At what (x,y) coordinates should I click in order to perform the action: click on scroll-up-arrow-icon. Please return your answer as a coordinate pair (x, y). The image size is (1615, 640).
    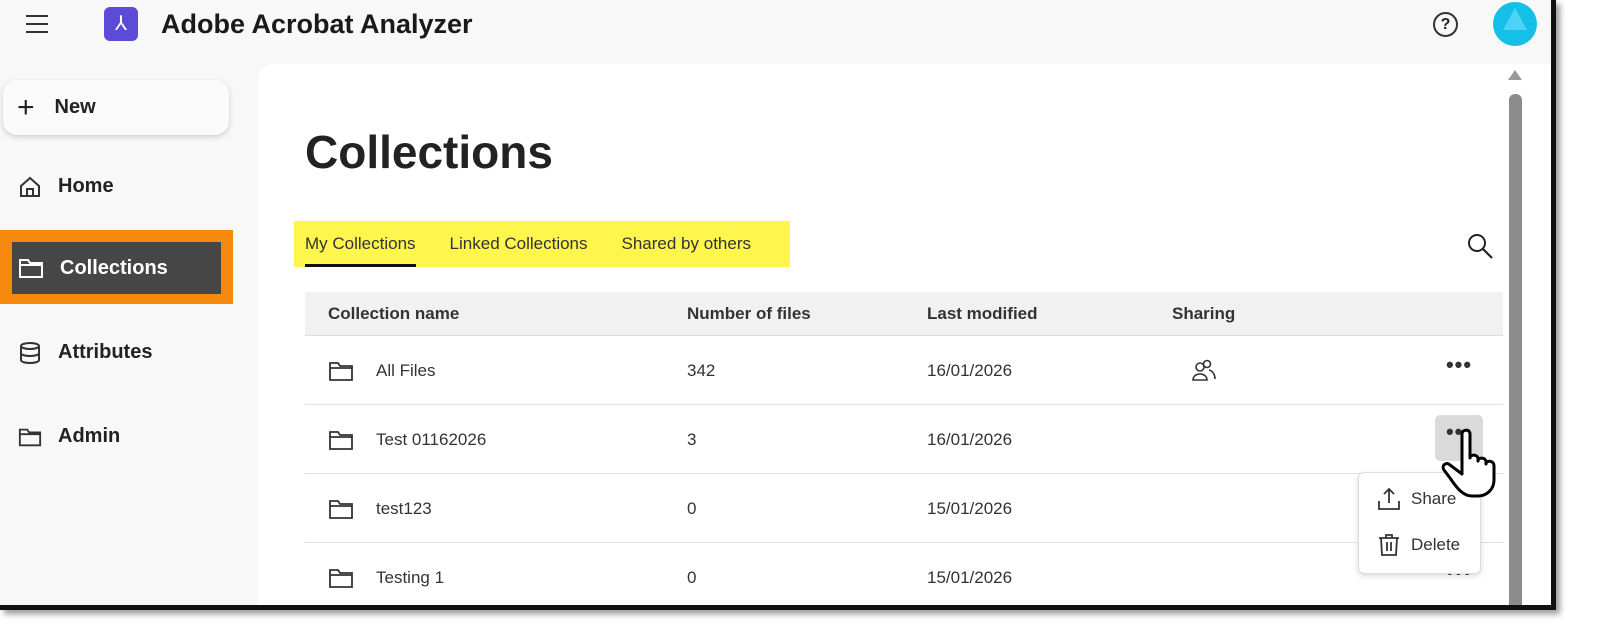
    Looking at the image, I should click on (1515, 75).